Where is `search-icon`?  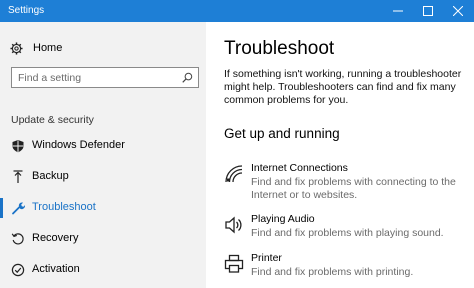 search-icon is located at coordinates (187, 77).